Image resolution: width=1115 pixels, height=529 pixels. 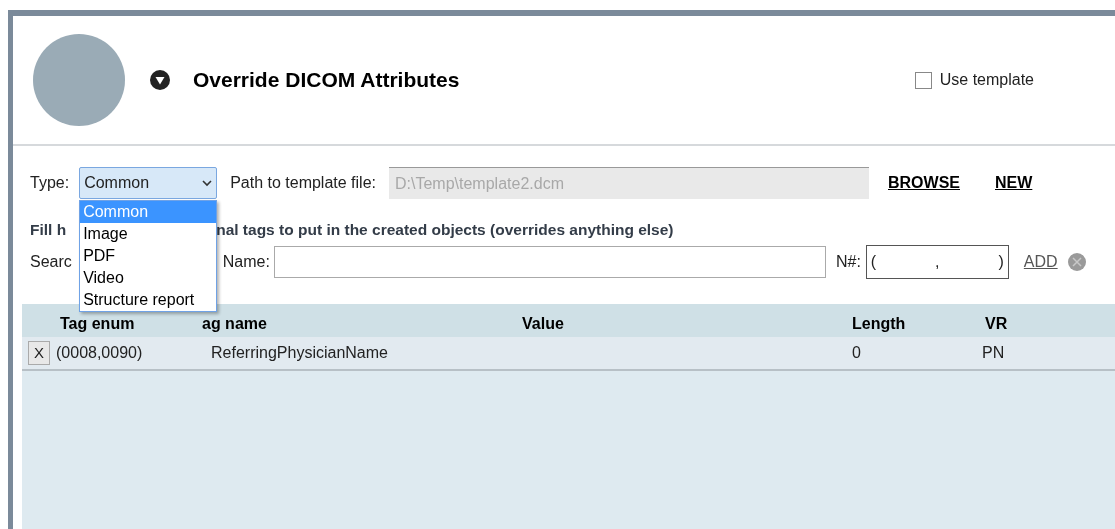 What do you see at coordinates (148, 234) in the screenshot?
I see `dropdown-option: Image` at bounding box center [148, 234].